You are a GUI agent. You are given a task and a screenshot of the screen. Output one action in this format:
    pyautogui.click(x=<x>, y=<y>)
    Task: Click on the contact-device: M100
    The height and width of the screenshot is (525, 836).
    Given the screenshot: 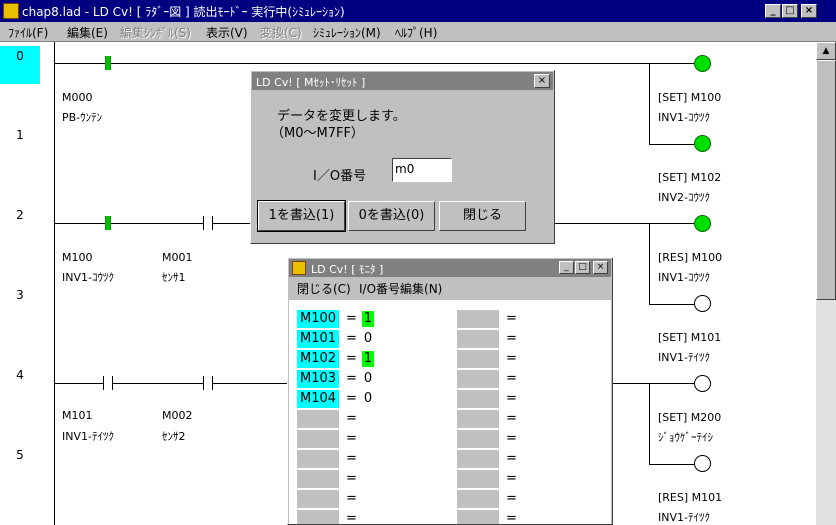 What is the action you would take?
    pyautogui.click(x=77, y=257)
    